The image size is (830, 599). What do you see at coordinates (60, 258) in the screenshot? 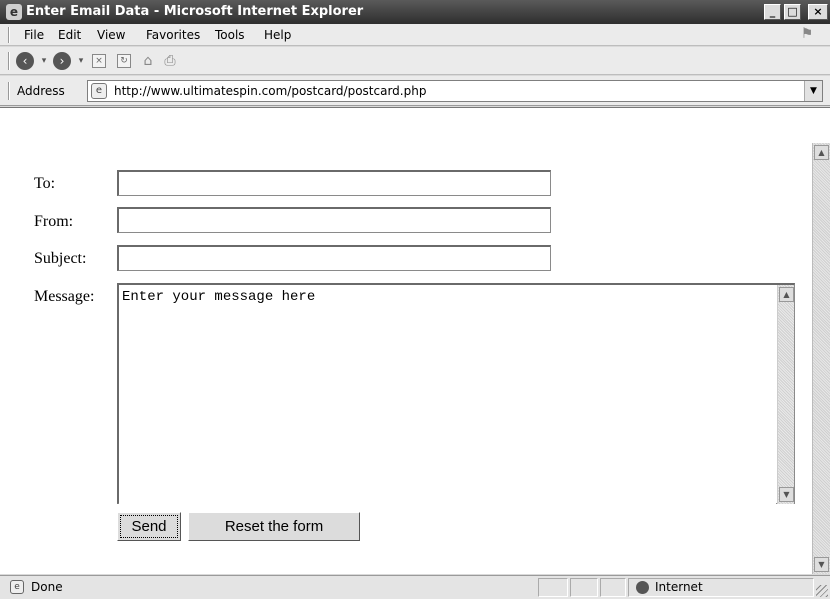
I see `subject-label: Subject:` at bounding box center [60, 258].